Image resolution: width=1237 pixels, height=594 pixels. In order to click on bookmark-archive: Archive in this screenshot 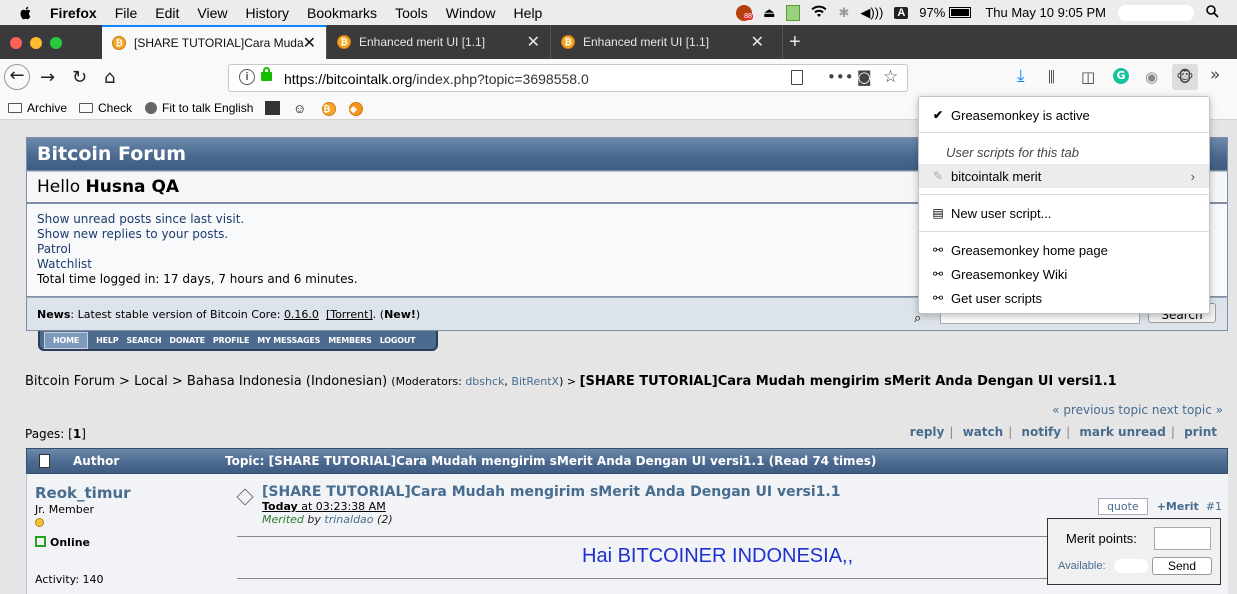, I will do `click(37, 108)`.